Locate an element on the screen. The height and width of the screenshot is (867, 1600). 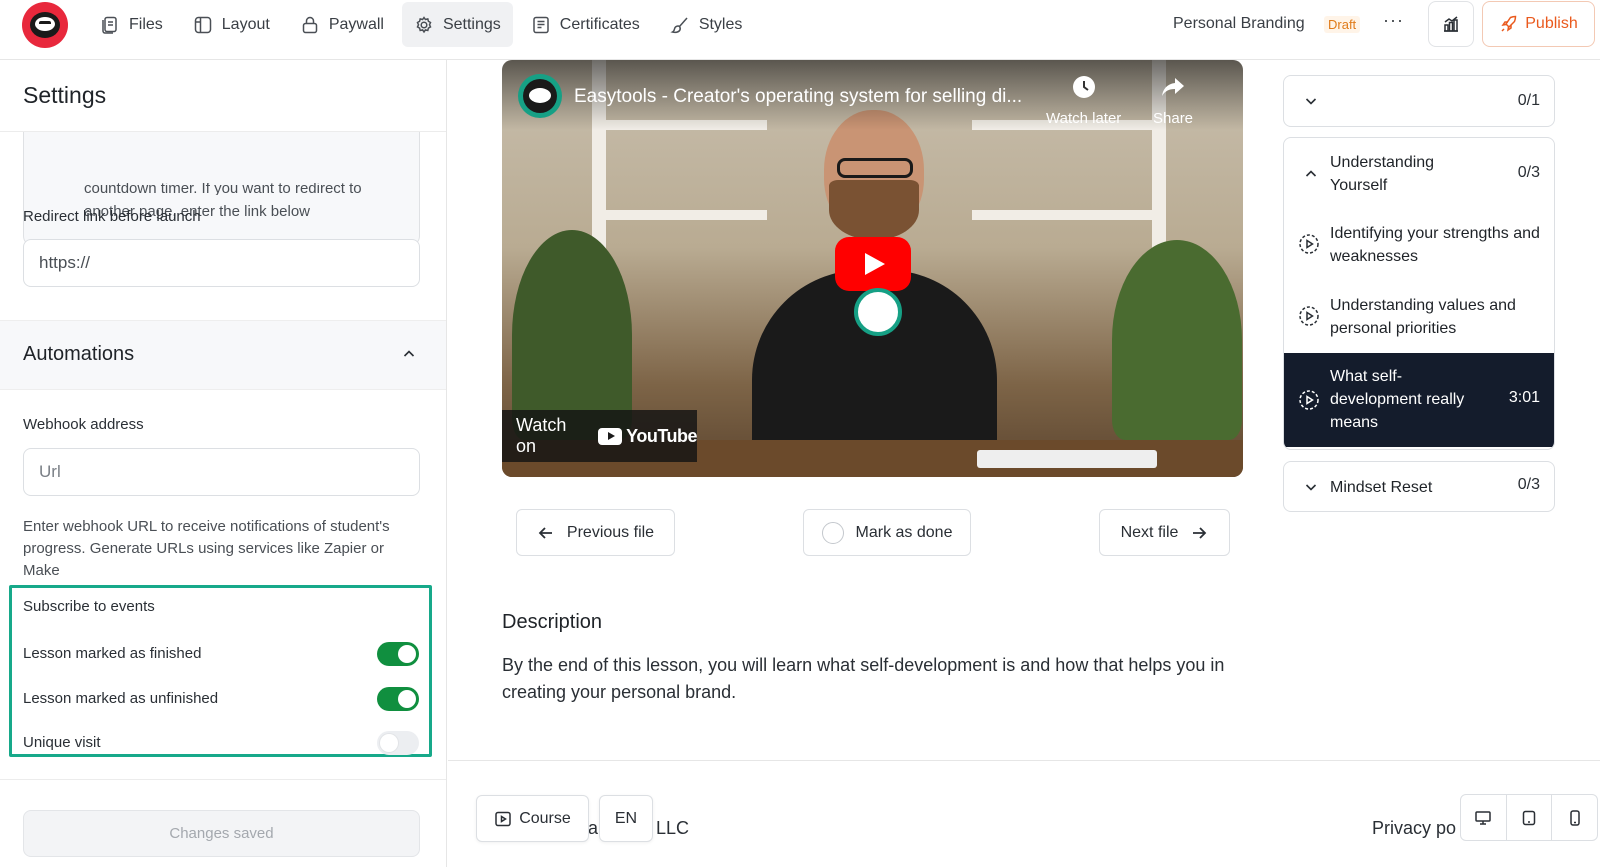
subscribe-events-label: Subscribe to events is located at coordinates (89, 606).